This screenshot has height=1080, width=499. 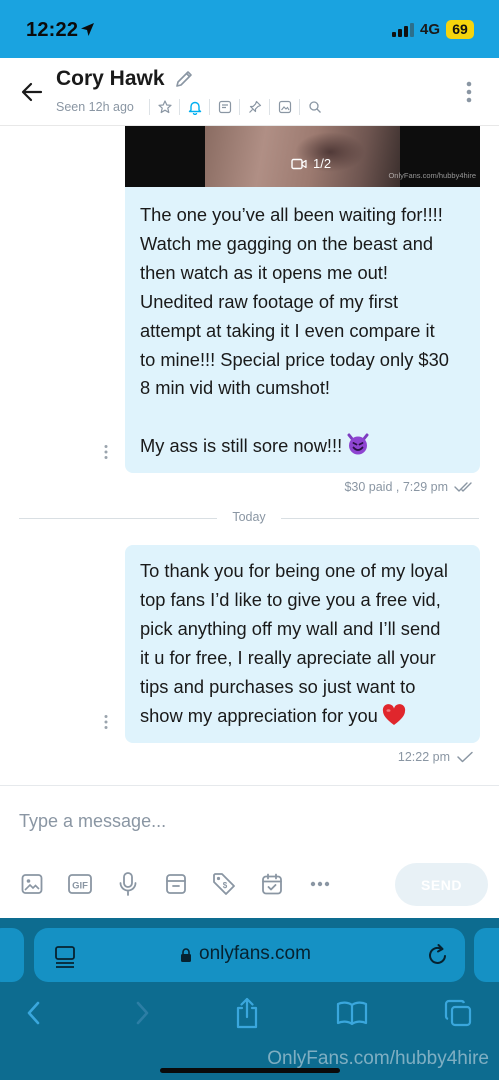 What do you see at coordinates (164, 107) in the screenshot?
I see `star-icon` at bounding box center [164, 107].